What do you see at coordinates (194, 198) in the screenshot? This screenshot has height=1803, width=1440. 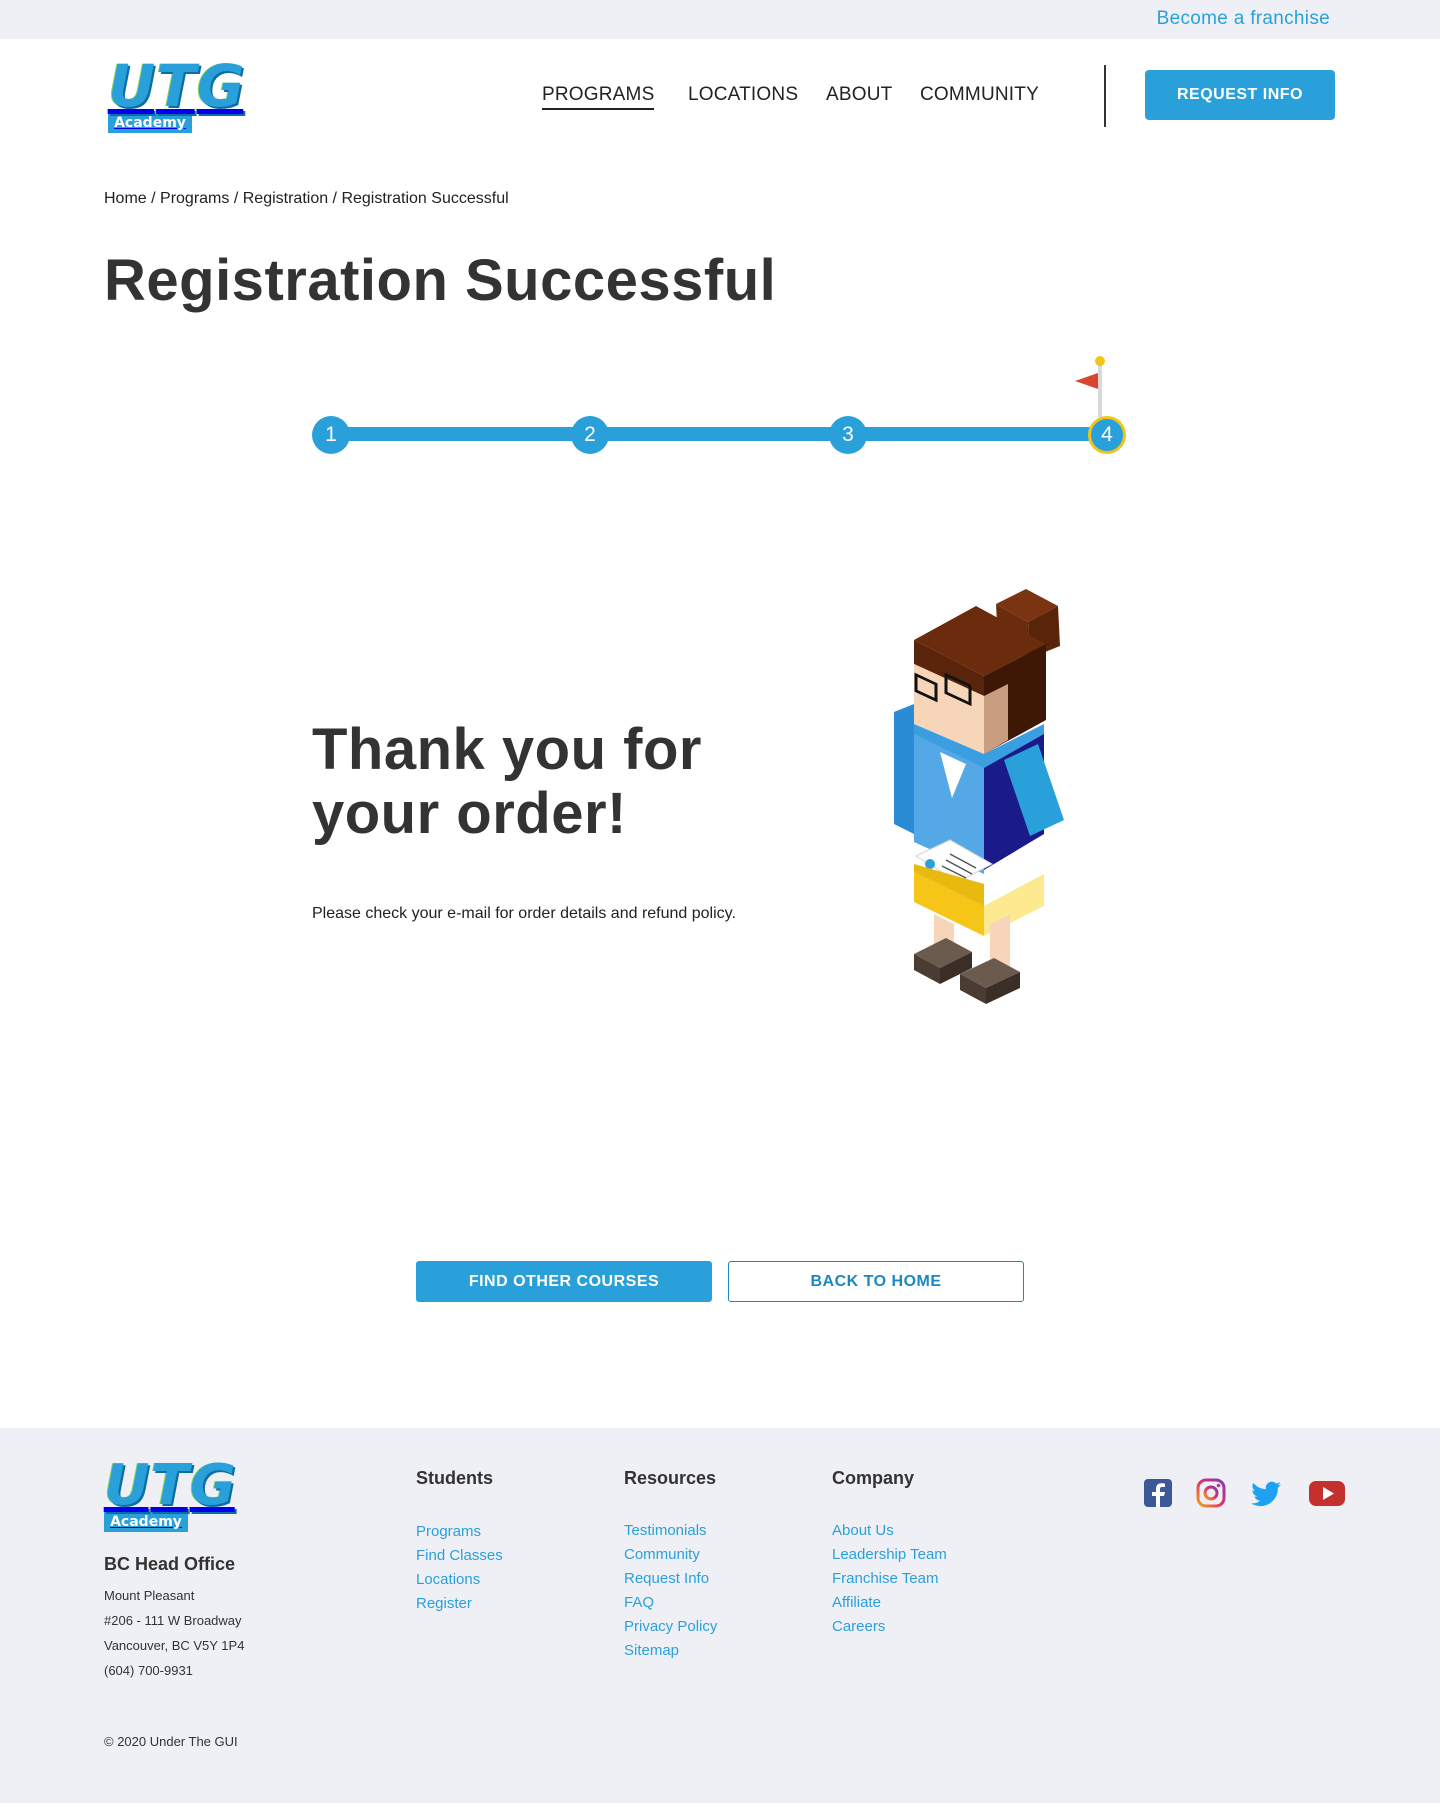 I see `breadcrumb-programs: Programs` at bounding box center [194, 198].